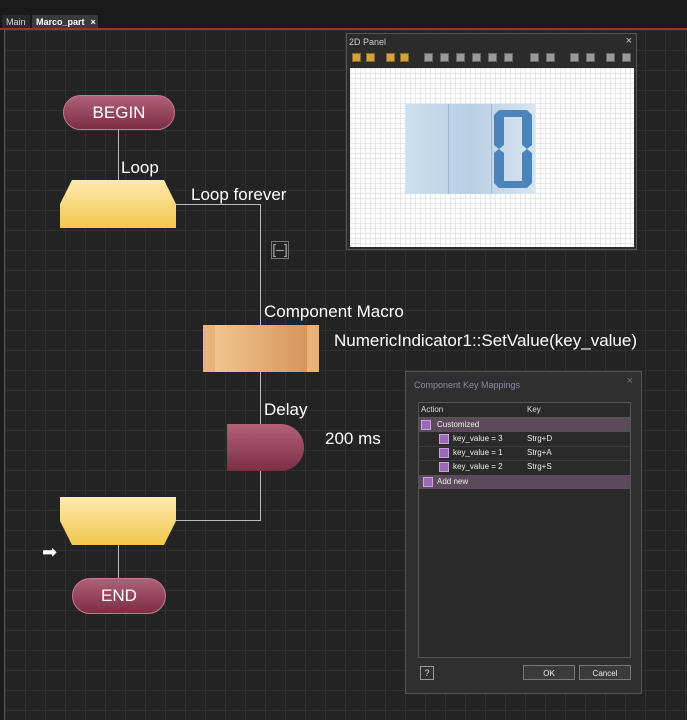  I want to click on end-node: END, so click(119, 596).